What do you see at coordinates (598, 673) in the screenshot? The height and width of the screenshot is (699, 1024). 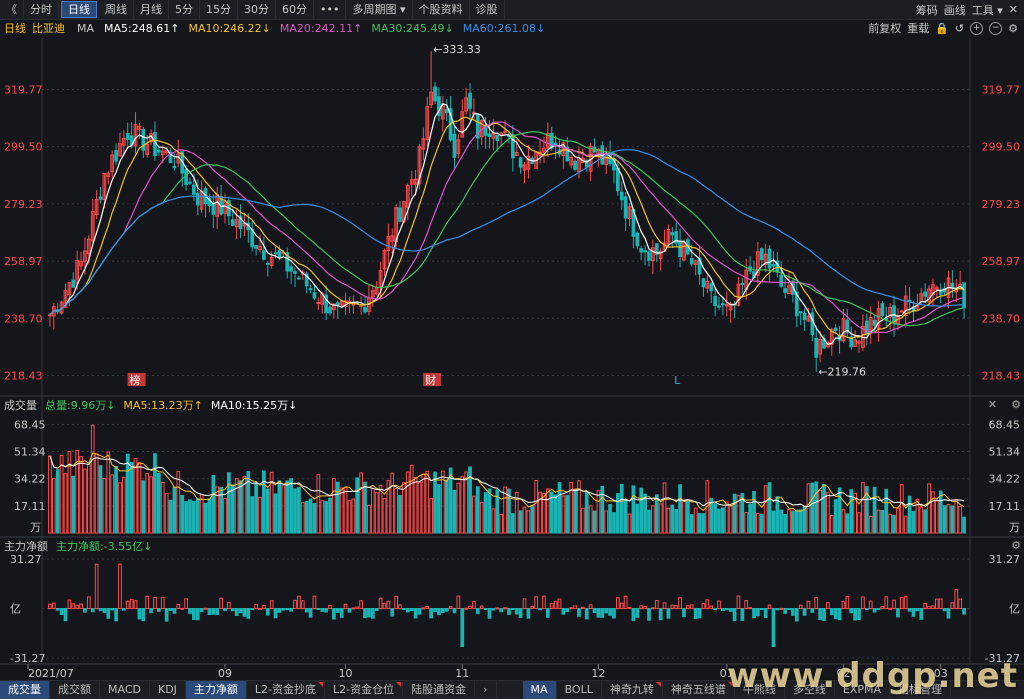 I see `date-label: 12` at bounding box center [598, 673].